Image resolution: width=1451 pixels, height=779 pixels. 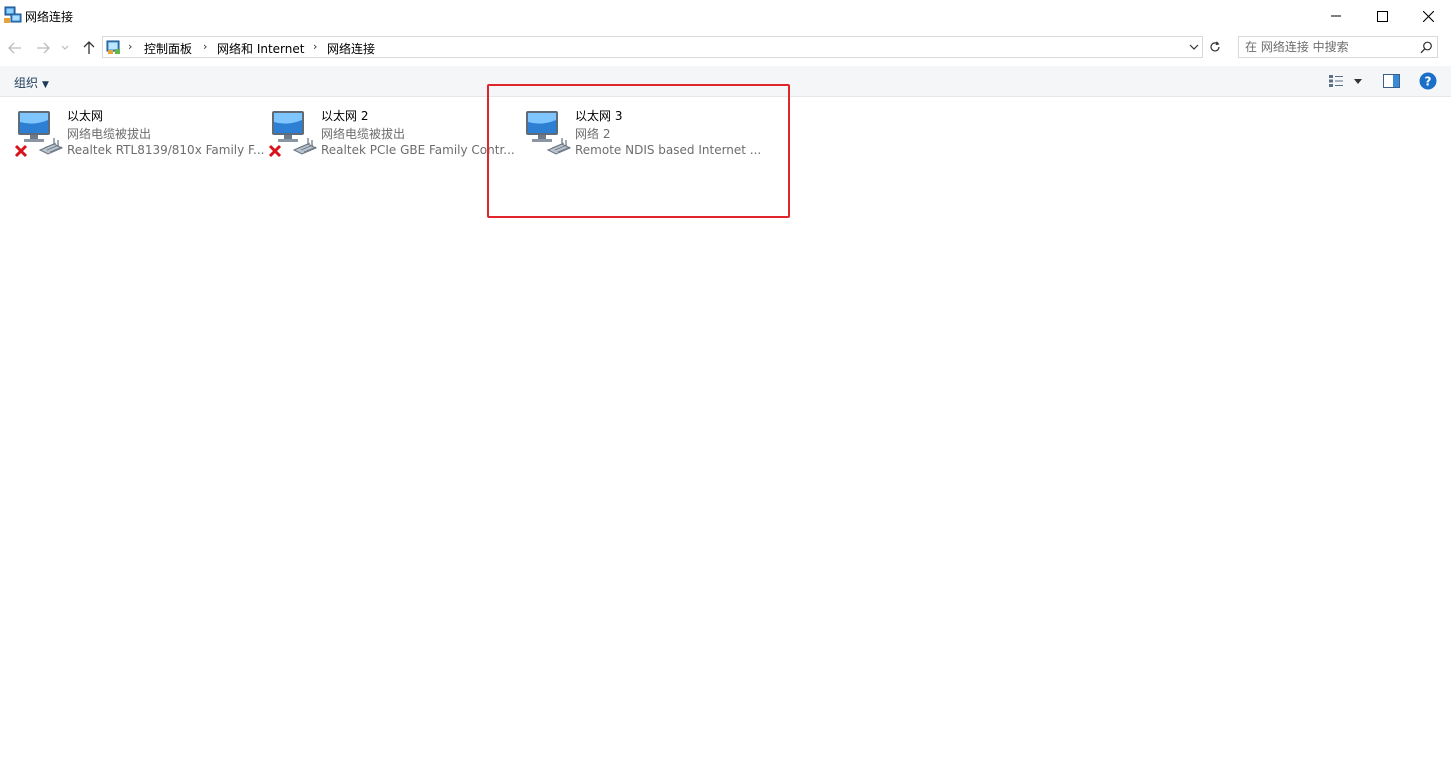 I want to click on recent-locations-button, so click(x=65, y=48).